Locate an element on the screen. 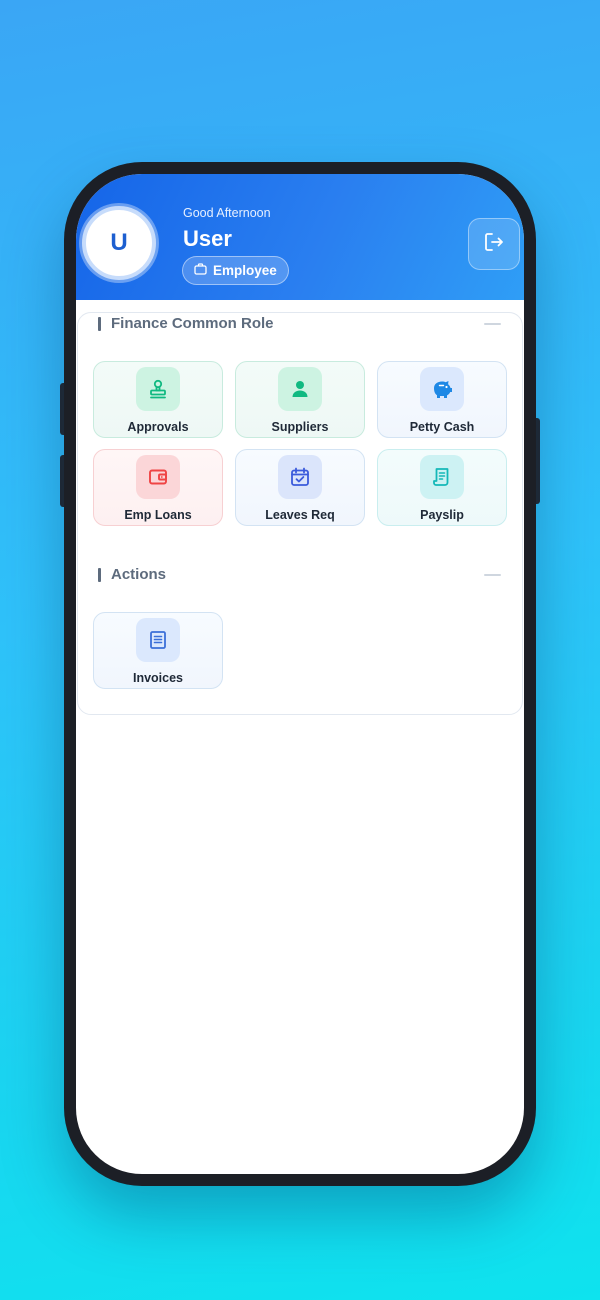 The height and width of the screenshot is (1300, 600). section-title: Finance Common Role is located at coordinates (192, 323).